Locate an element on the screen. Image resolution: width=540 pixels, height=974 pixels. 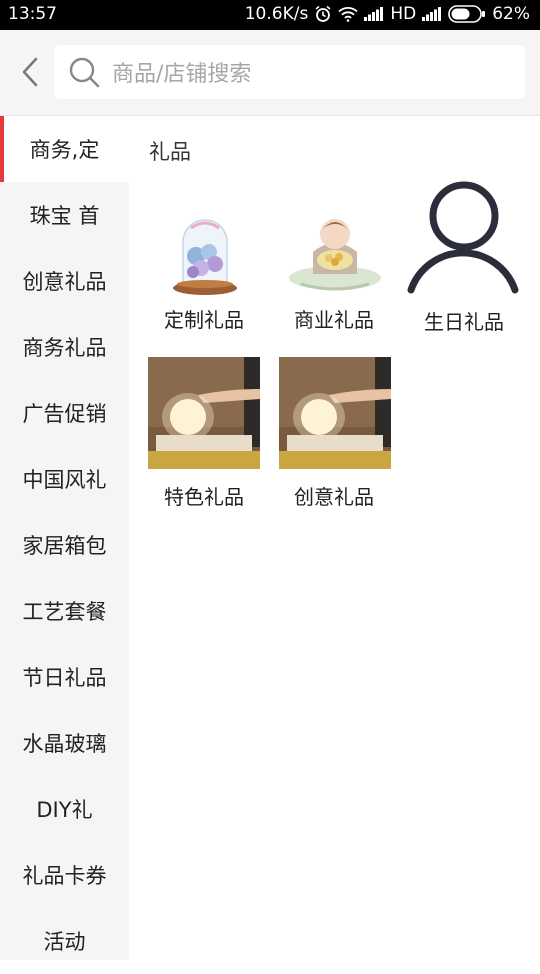
tile-label: 商业礼品 is located at coordinates (334, 320).